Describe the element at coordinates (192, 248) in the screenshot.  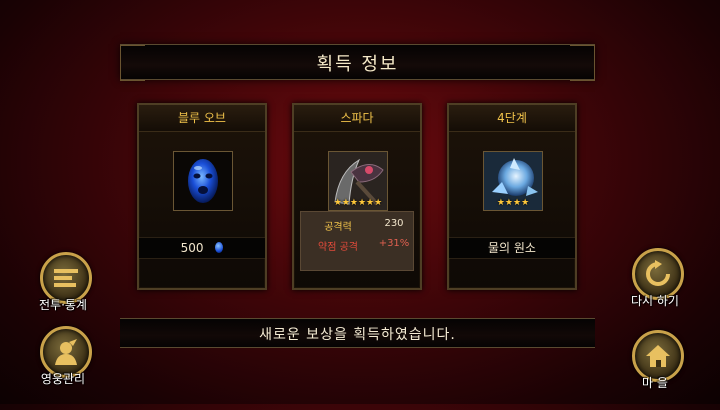
I see `reward-amount: 500` at that location.